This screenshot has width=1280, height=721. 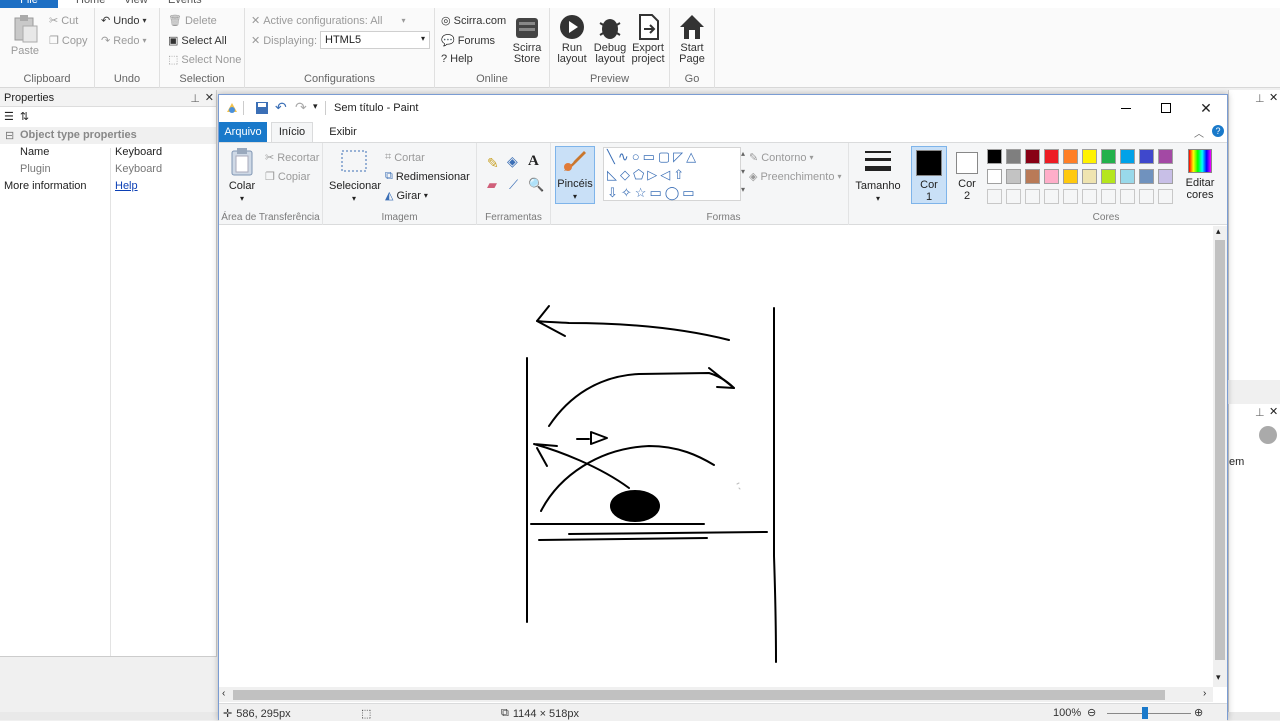 What do you see at coordinates (355, 176) in the screenshot?
I see `selecionar-button: Selecionar ▾` at bounding box center [355, 176].